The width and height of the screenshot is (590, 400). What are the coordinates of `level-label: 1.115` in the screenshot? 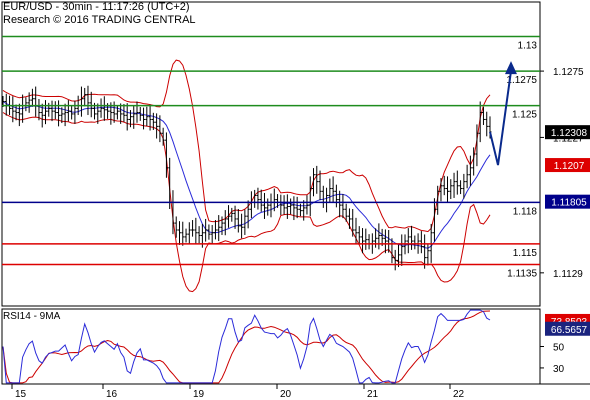 It's located at (525, 253).